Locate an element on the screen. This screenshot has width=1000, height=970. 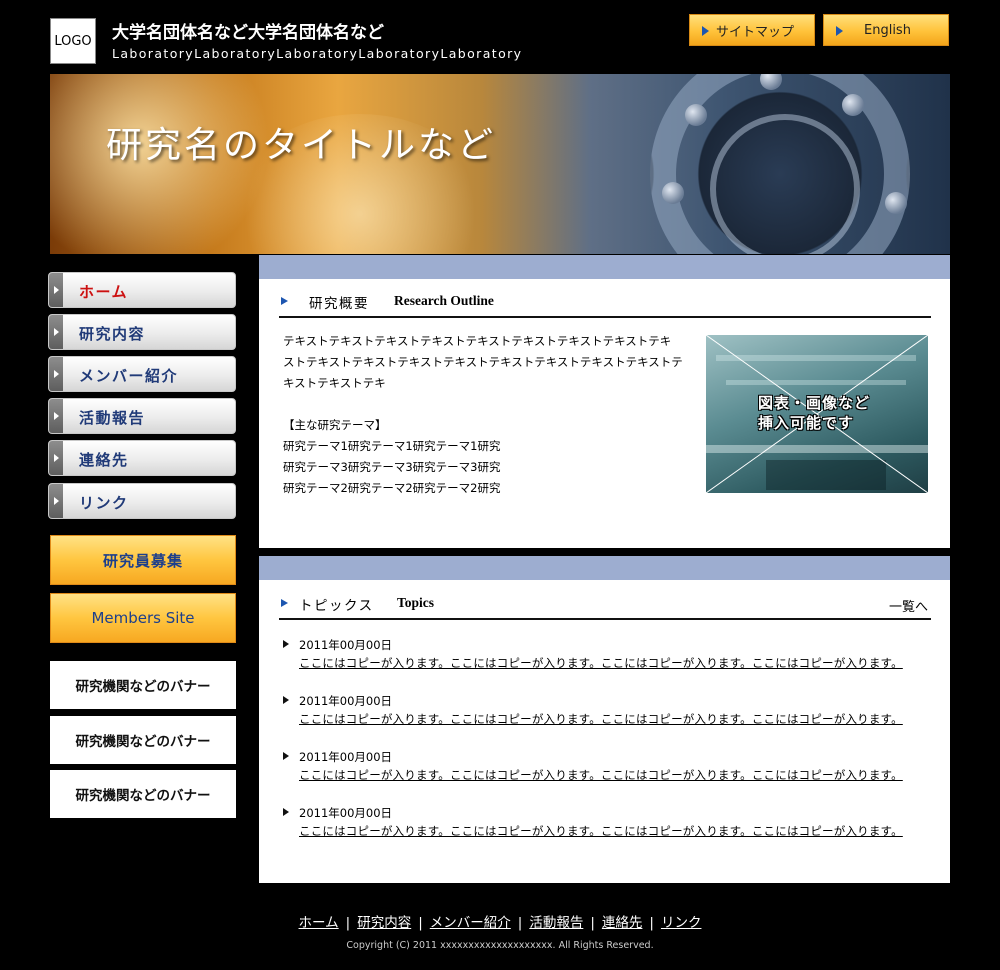
section-heading: トピックス Topics 一覧へ is located at coordinates (605, 605).